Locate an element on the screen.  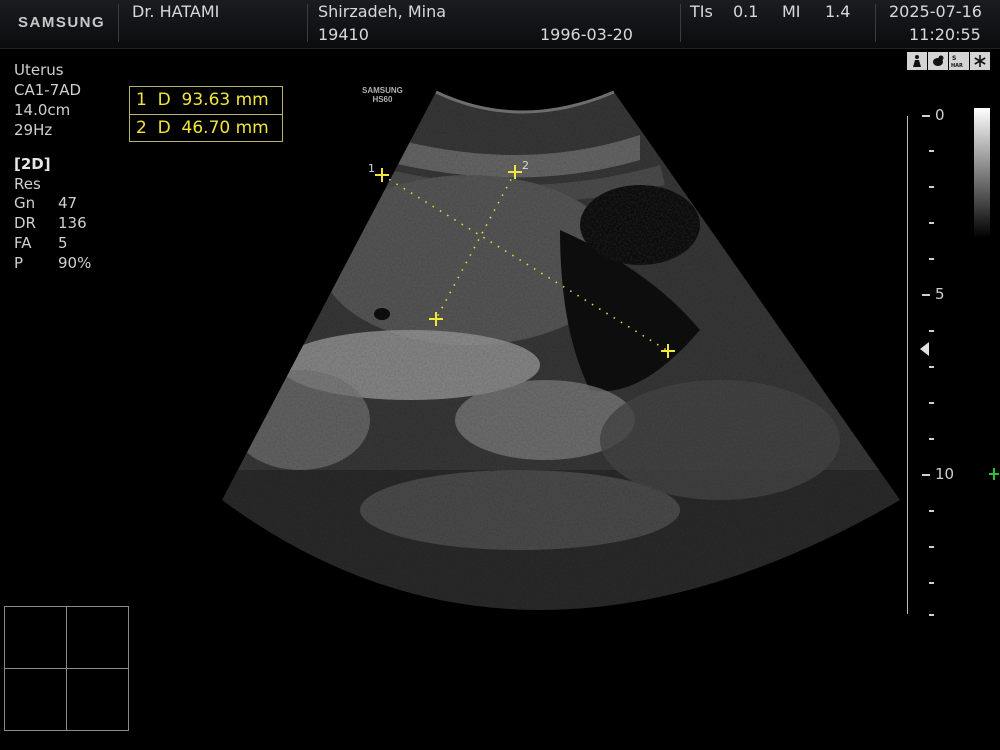
caliper-label-2: 2 is located at coordinates (525, 165).